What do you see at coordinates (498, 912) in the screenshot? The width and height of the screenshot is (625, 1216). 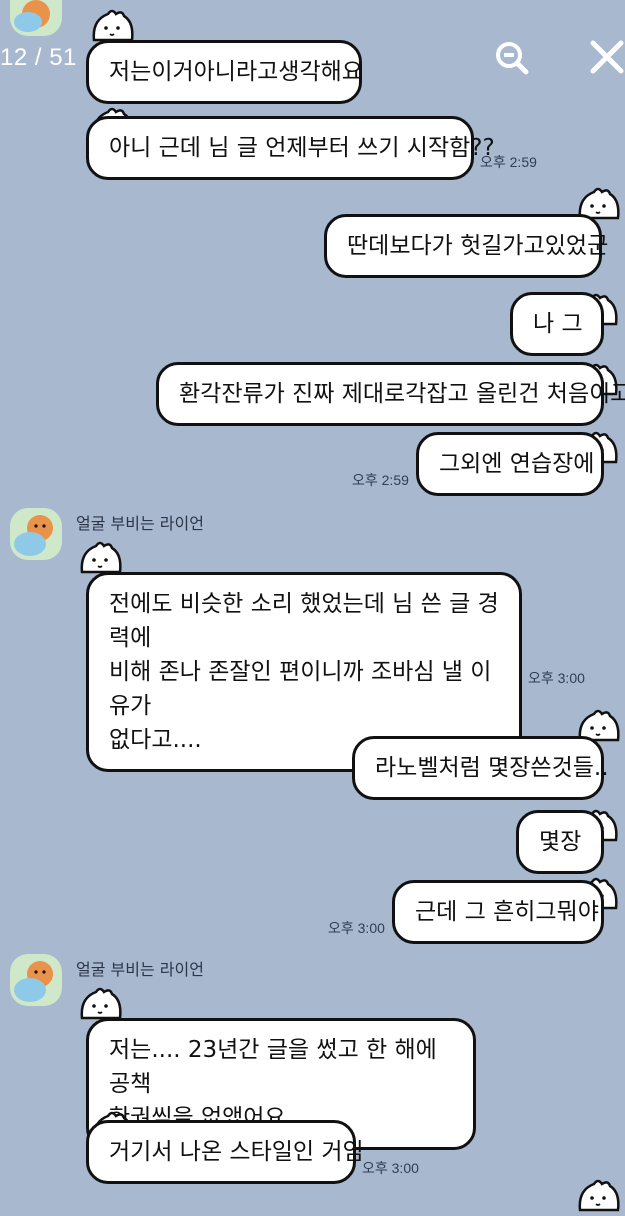 I see `message-bubble-sent: 근데 그 흔히그뭐야` at bounding box center [498, 912].